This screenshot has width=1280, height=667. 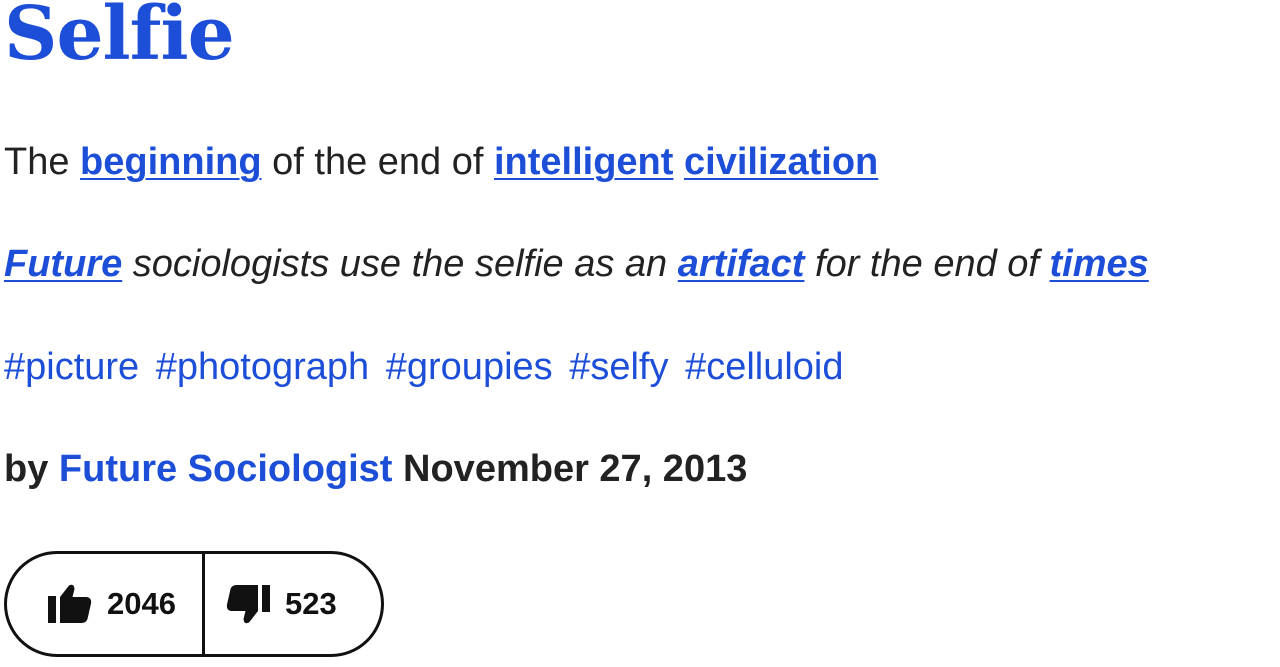 I want to click on downvote-button: 523, so click(x=271, y=604).